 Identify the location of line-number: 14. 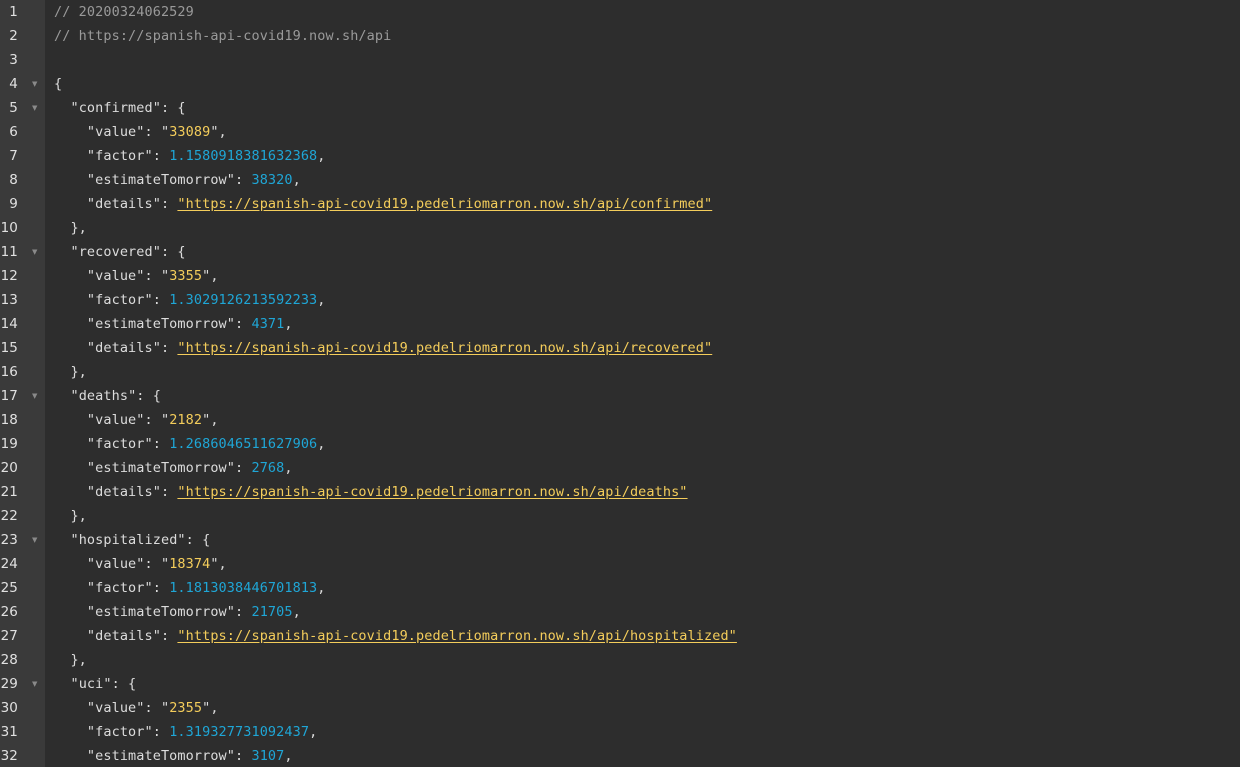
(9, 324).